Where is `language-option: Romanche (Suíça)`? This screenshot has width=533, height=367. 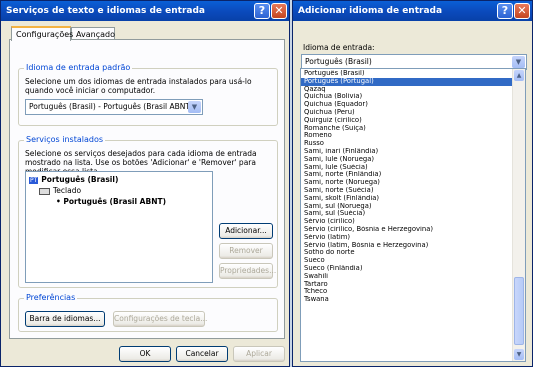
language-option: Romanche (Suíça) is located at coordinates (407, 129).